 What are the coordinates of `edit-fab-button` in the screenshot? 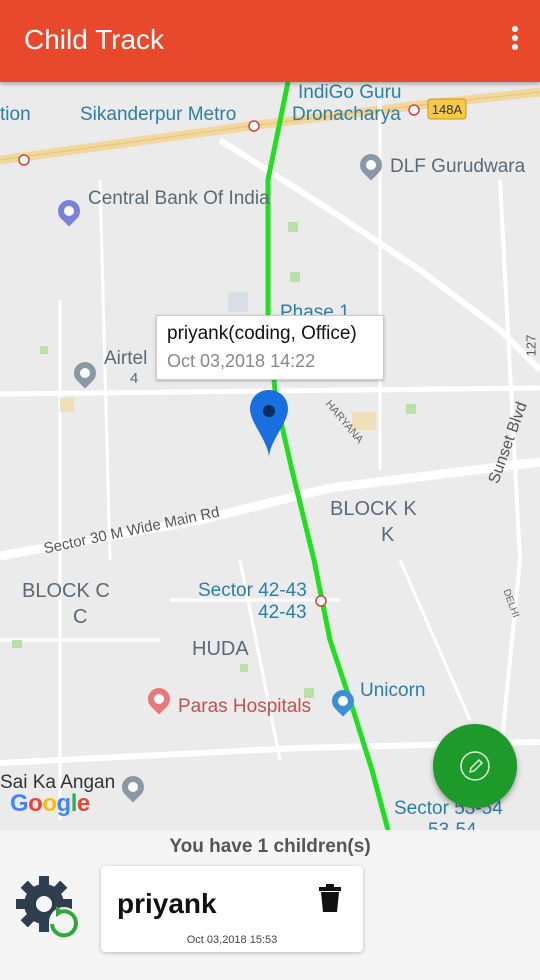 It's located at (475, 766).